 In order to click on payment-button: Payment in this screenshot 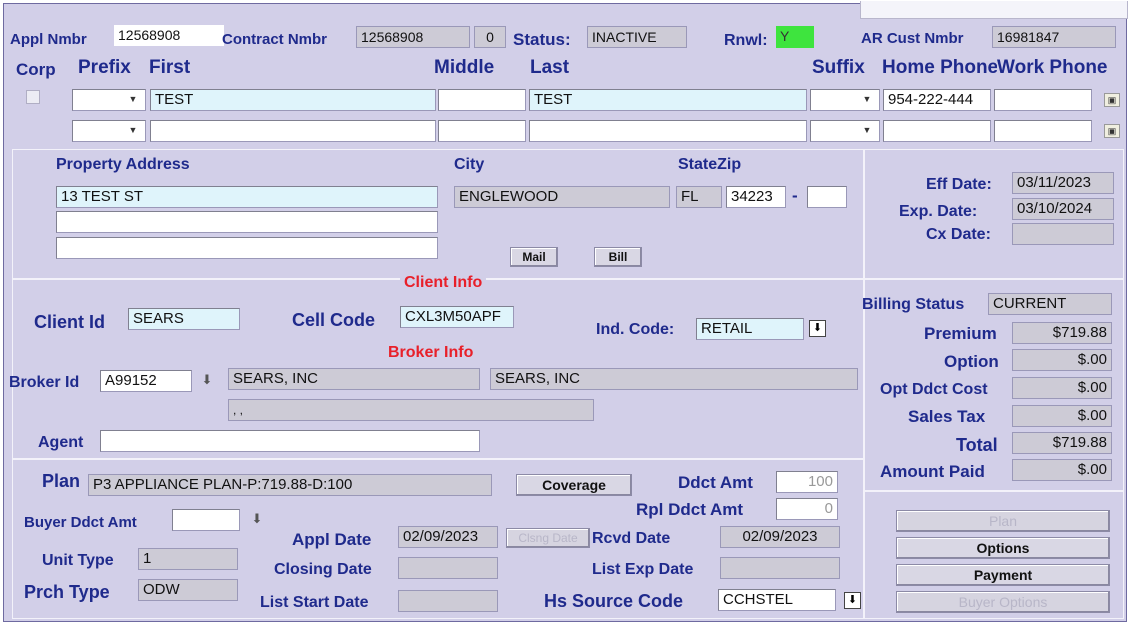, I will do `click(1003, 575)`.